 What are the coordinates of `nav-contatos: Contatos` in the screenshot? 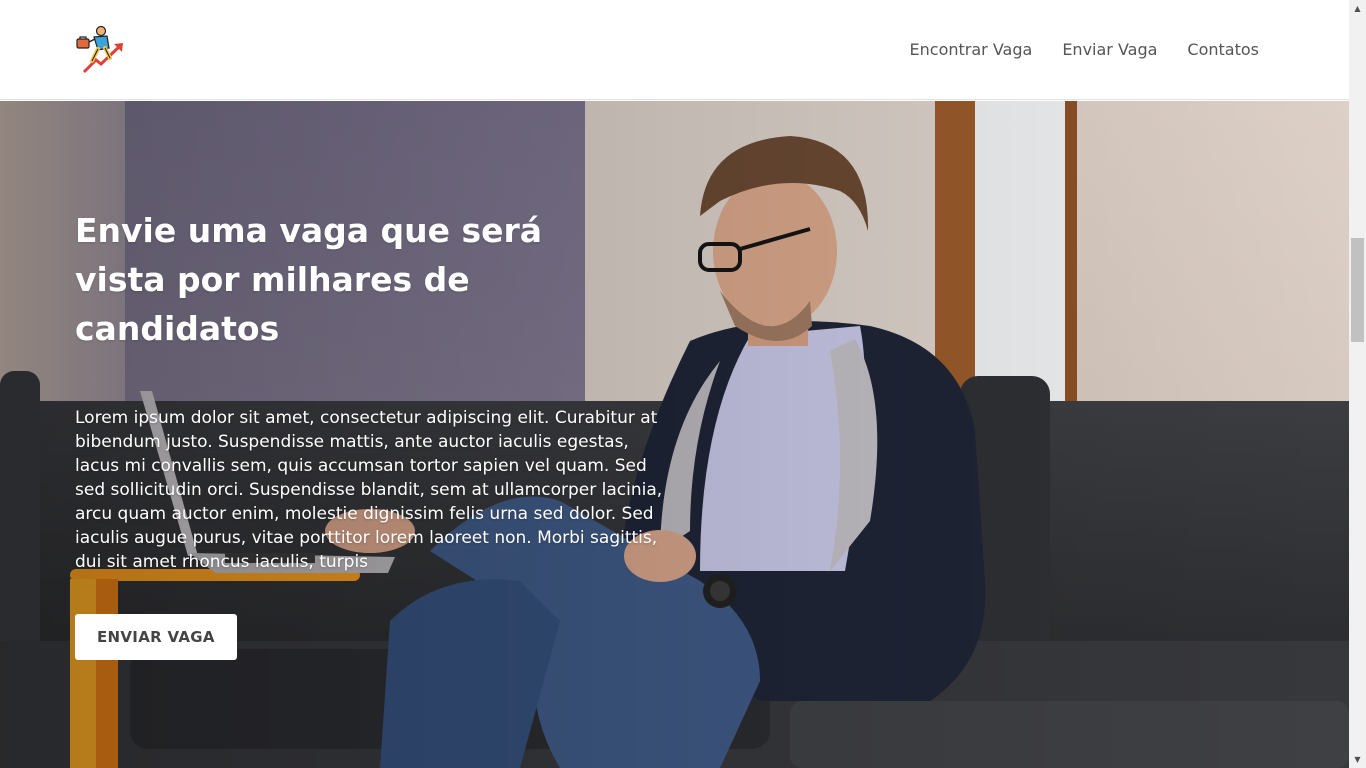 It's located at (1223, 50).